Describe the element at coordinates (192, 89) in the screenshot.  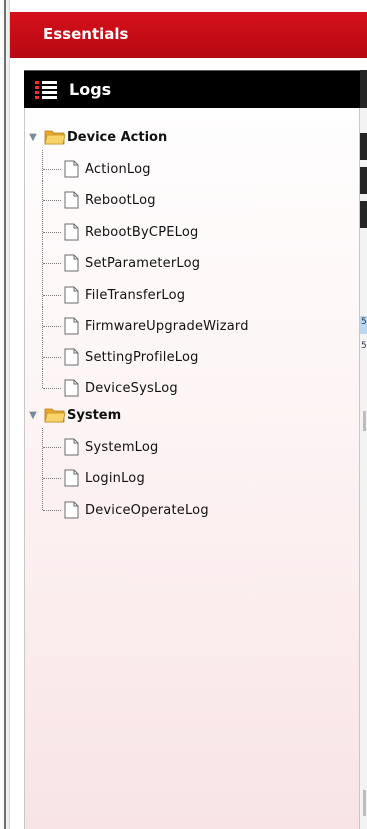
I see `logs-panel-header: Logs` at that location.